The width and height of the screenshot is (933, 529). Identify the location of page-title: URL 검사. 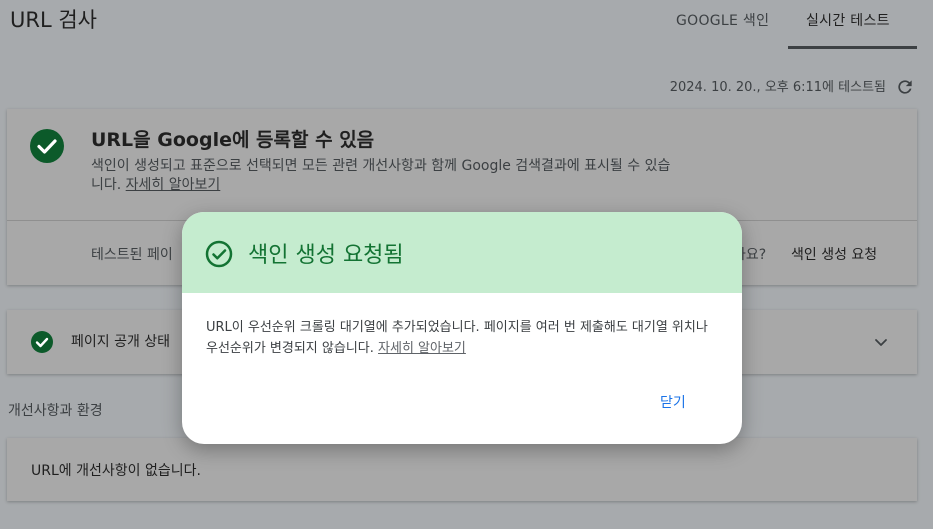
(53, 20).